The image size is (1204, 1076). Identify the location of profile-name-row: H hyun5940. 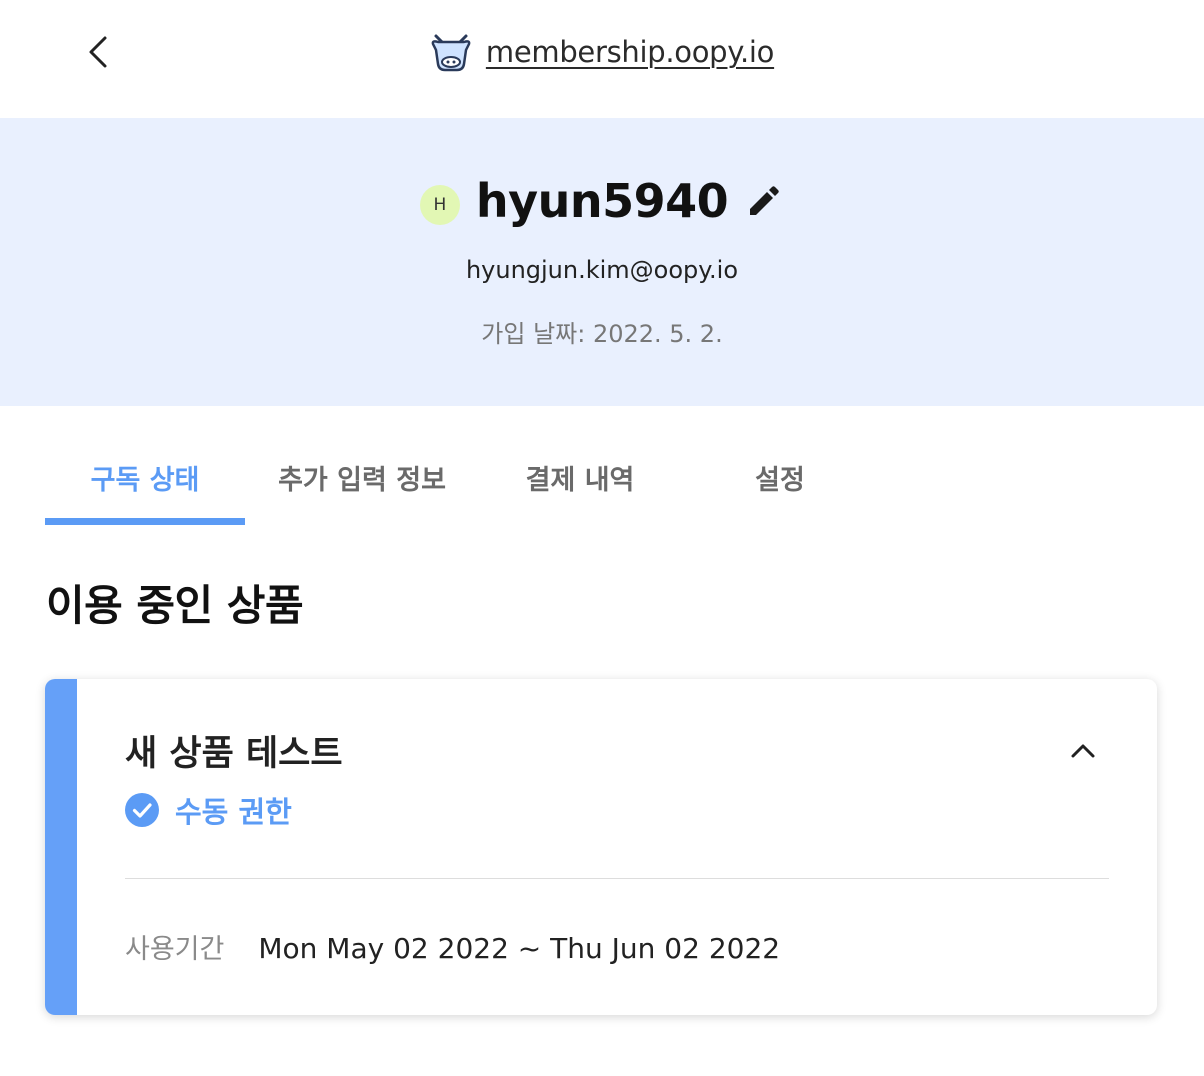
(601, 201).